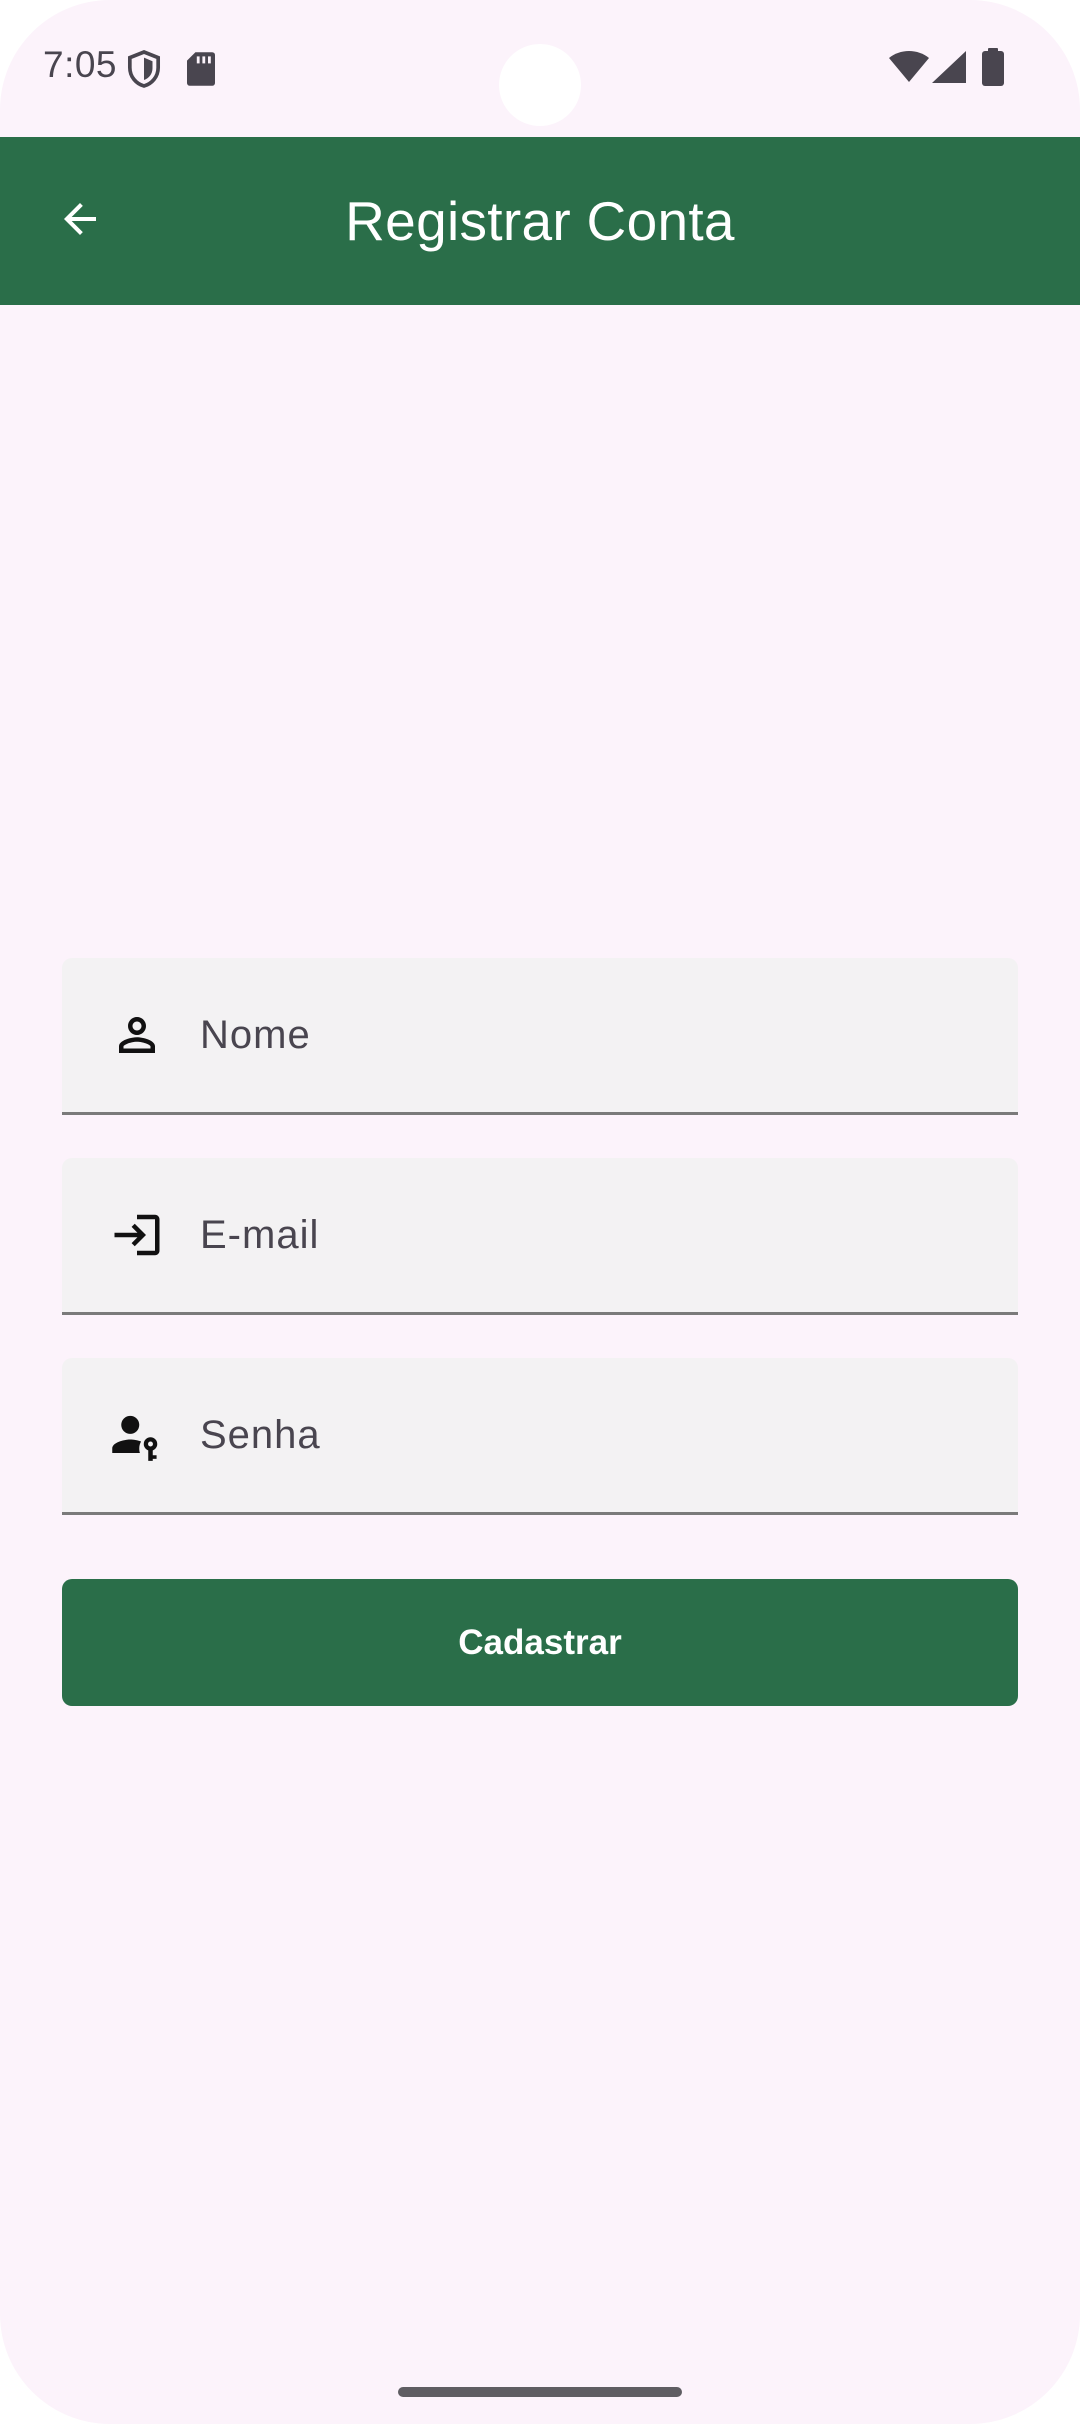 This screenshot has width=1080, height=2424. Describe the element at coordinates (137, 1235) in the screenshot. I see `login-icon` at that location.